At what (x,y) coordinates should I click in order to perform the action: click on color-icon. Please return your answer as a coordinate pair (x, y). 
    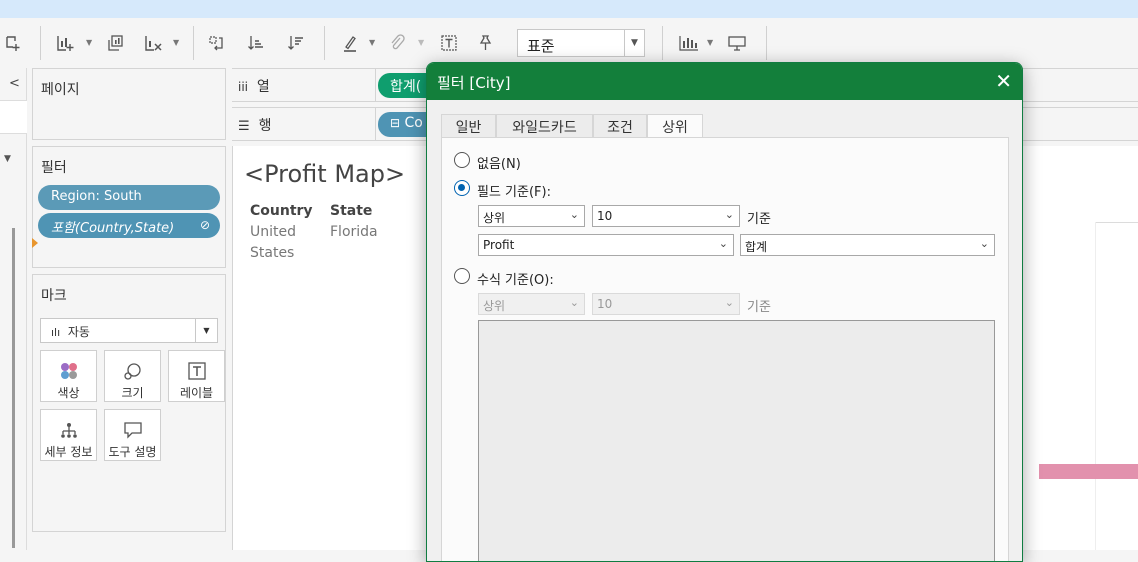
    Looking at the image, I should click on (68, 366).